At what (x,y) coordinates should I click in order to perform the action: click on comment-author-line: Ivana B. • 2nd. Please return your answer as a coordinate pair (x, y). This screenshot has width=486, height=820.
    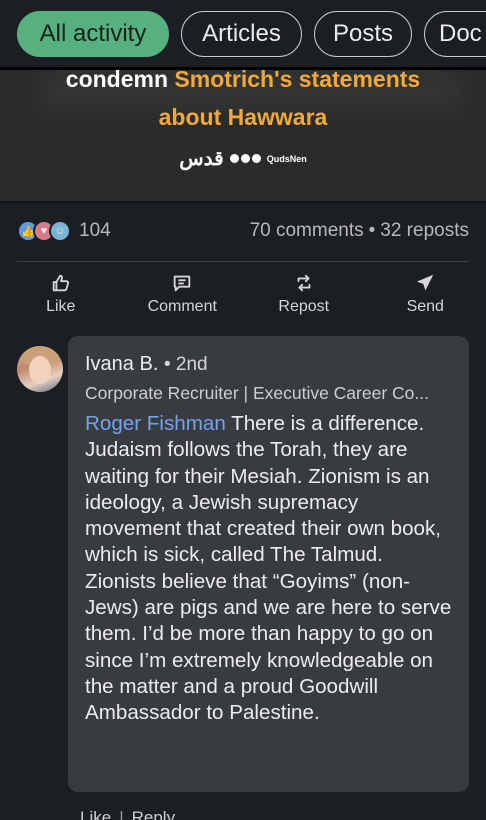
    Looking at the image, I should click on (269, 364).